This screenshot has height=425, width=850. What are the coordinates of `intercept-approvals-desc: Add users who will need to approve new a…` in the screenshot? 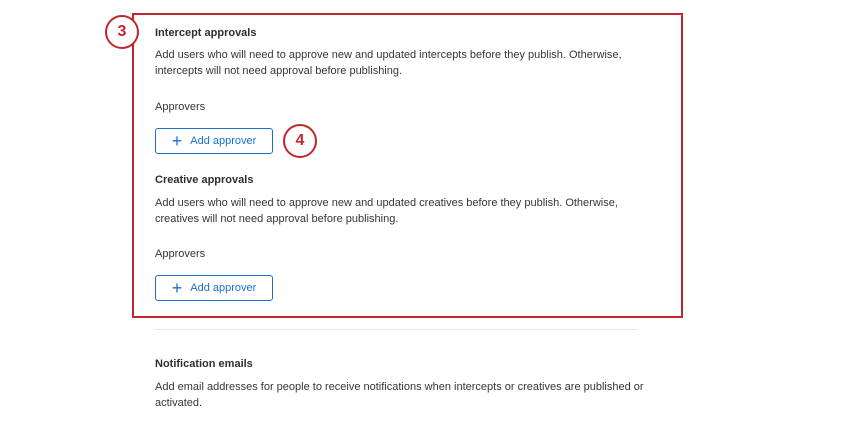 It's located at (388, 63).